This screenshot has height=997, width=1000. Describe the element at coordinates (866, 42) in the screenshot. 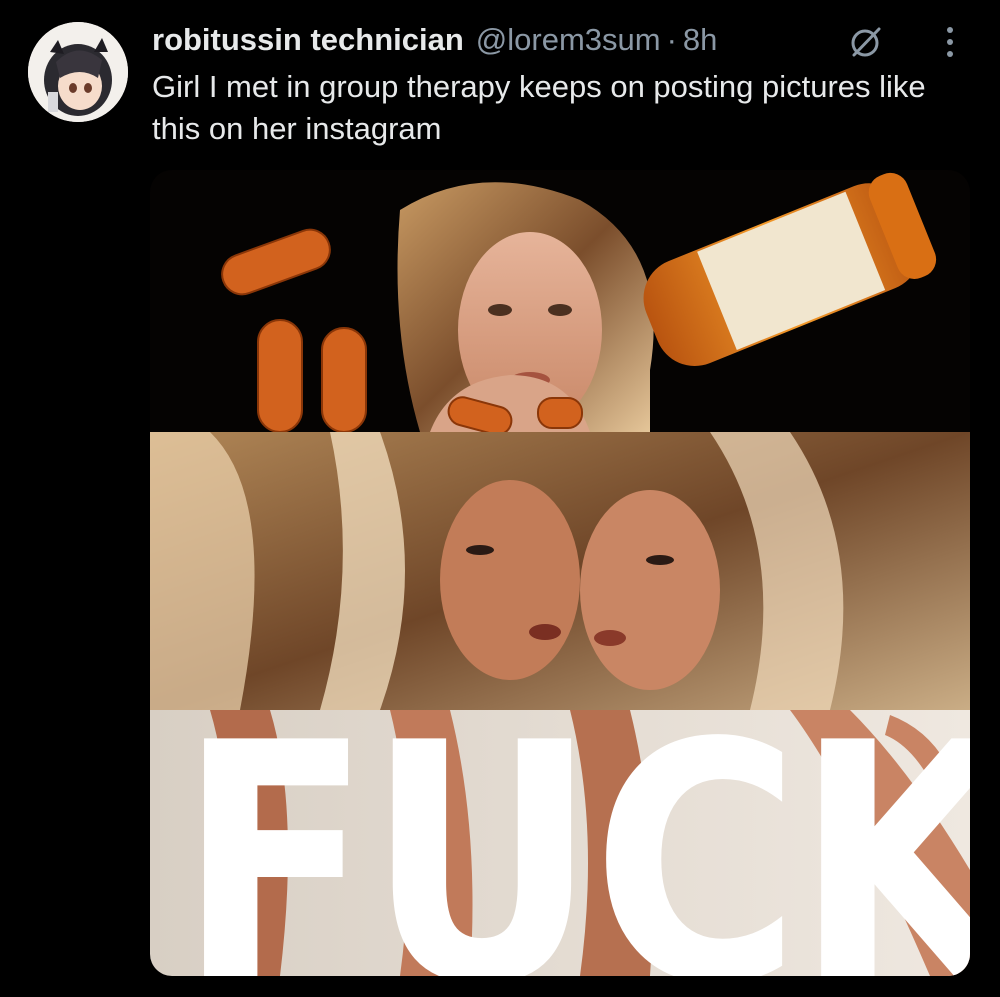

I see `grok-icon` at that location.